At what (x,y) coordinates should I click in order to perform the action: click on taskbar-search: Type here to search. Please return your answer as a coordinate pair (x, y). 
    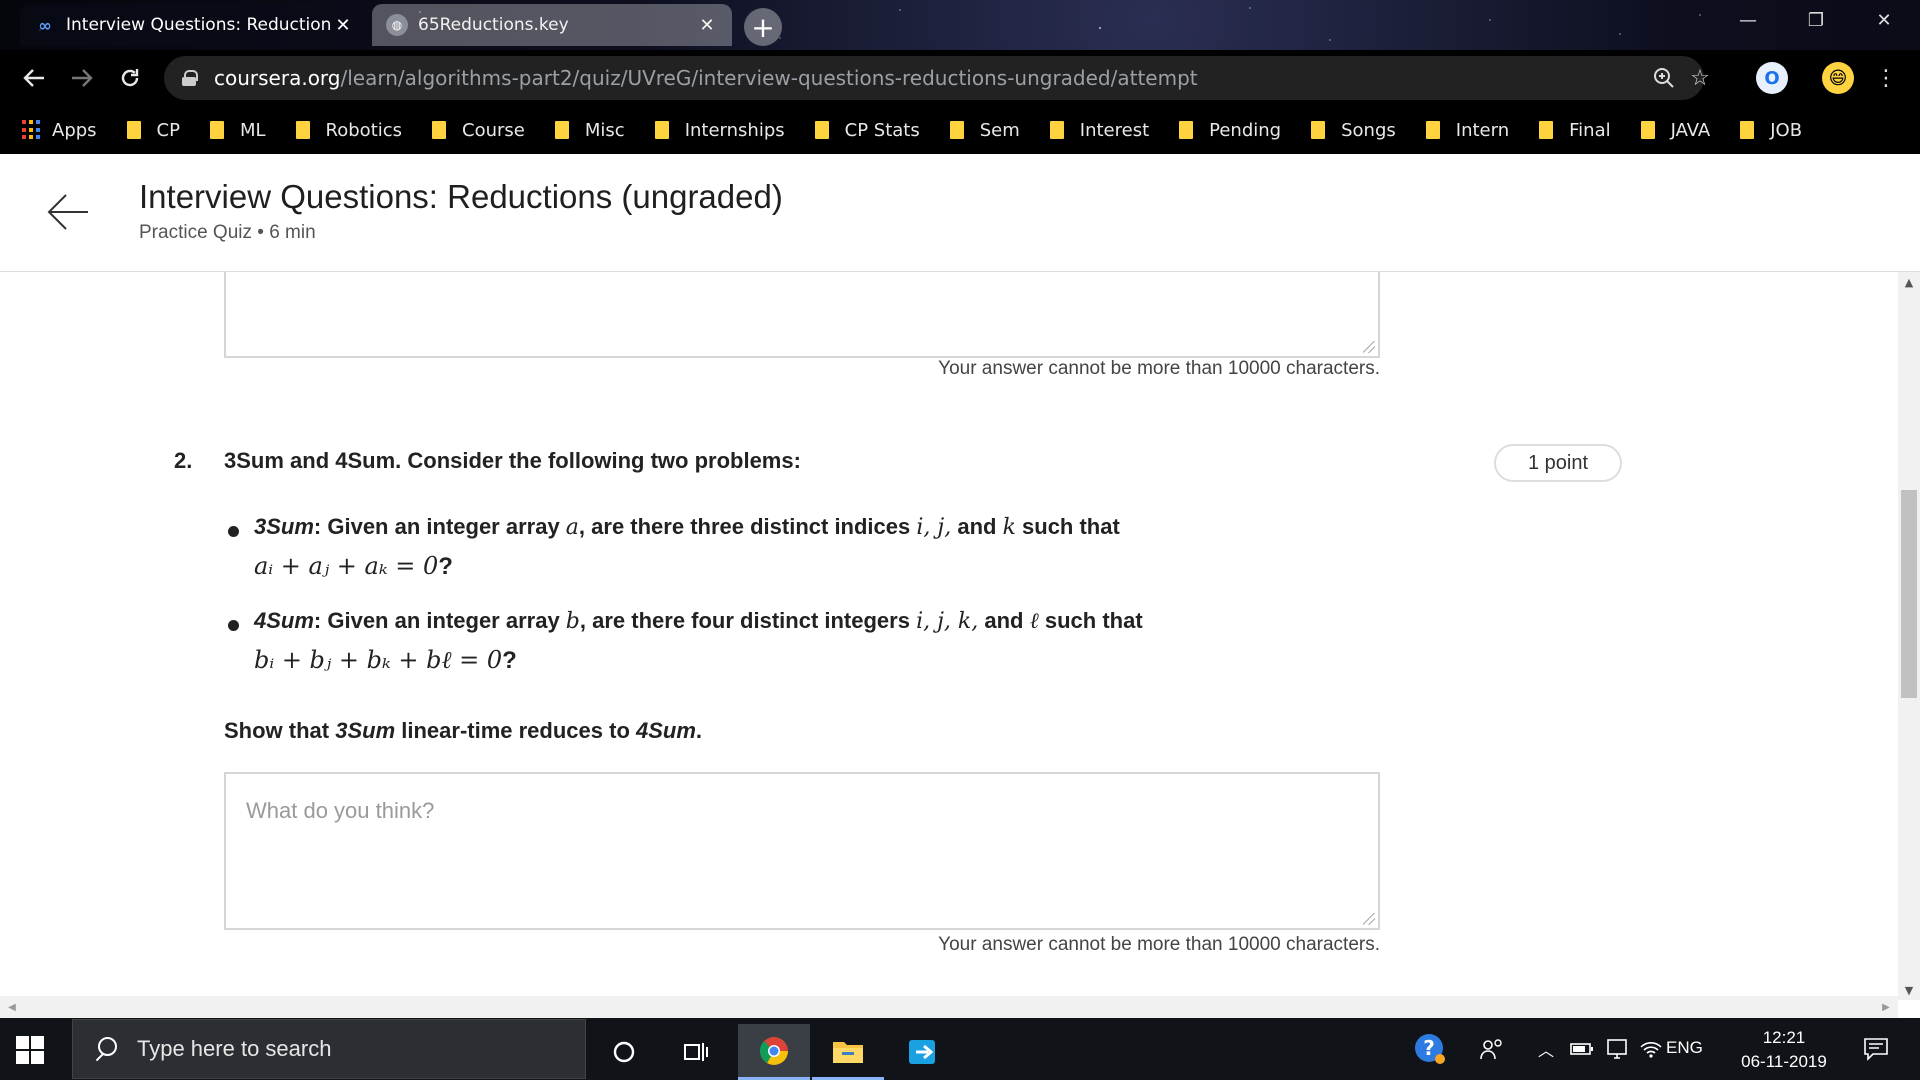
    Looking at the image, I should click on (329, 1049).